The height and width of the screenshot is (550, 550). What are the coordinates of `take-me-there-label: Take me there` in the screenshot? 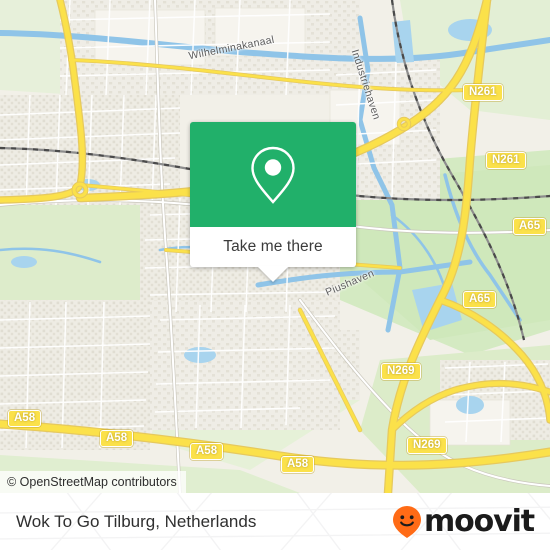 It's located at (273, 246).